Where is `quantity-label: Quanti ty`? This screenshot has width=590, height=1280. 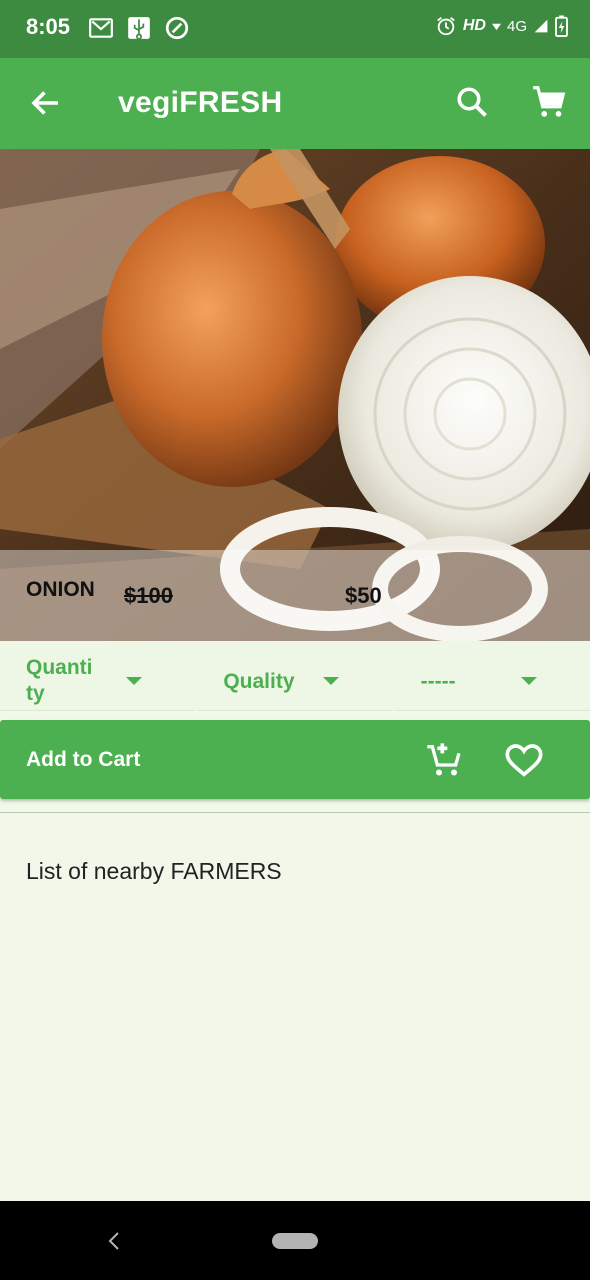 quantity-label: Quanti ty is located at coordinates (59, 680).